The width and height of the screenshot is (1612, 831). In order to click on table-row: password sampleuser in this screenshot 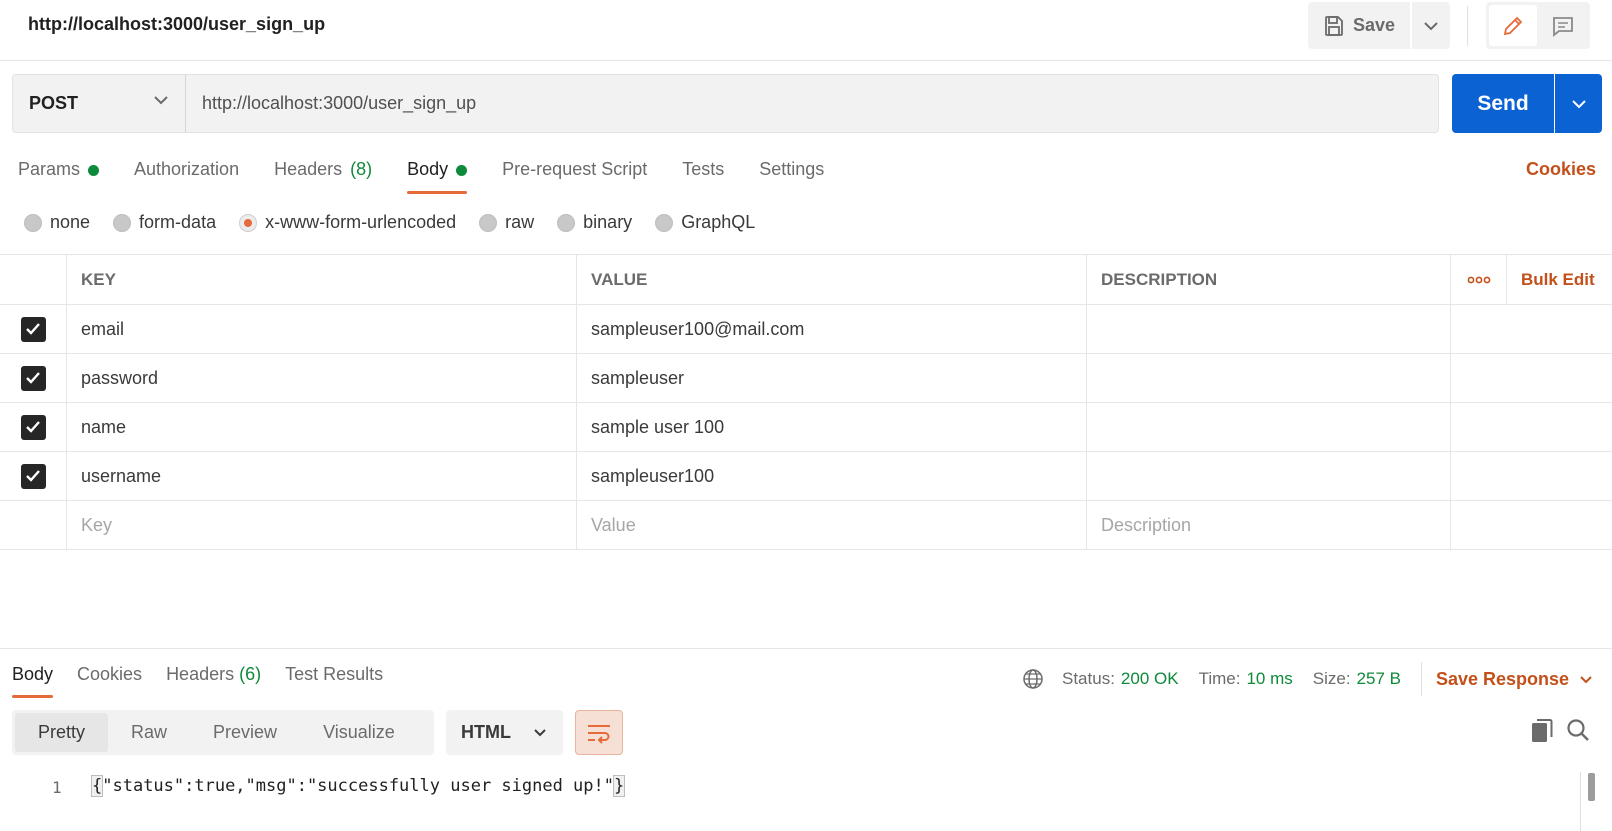, I will do `click(806, 378)`.